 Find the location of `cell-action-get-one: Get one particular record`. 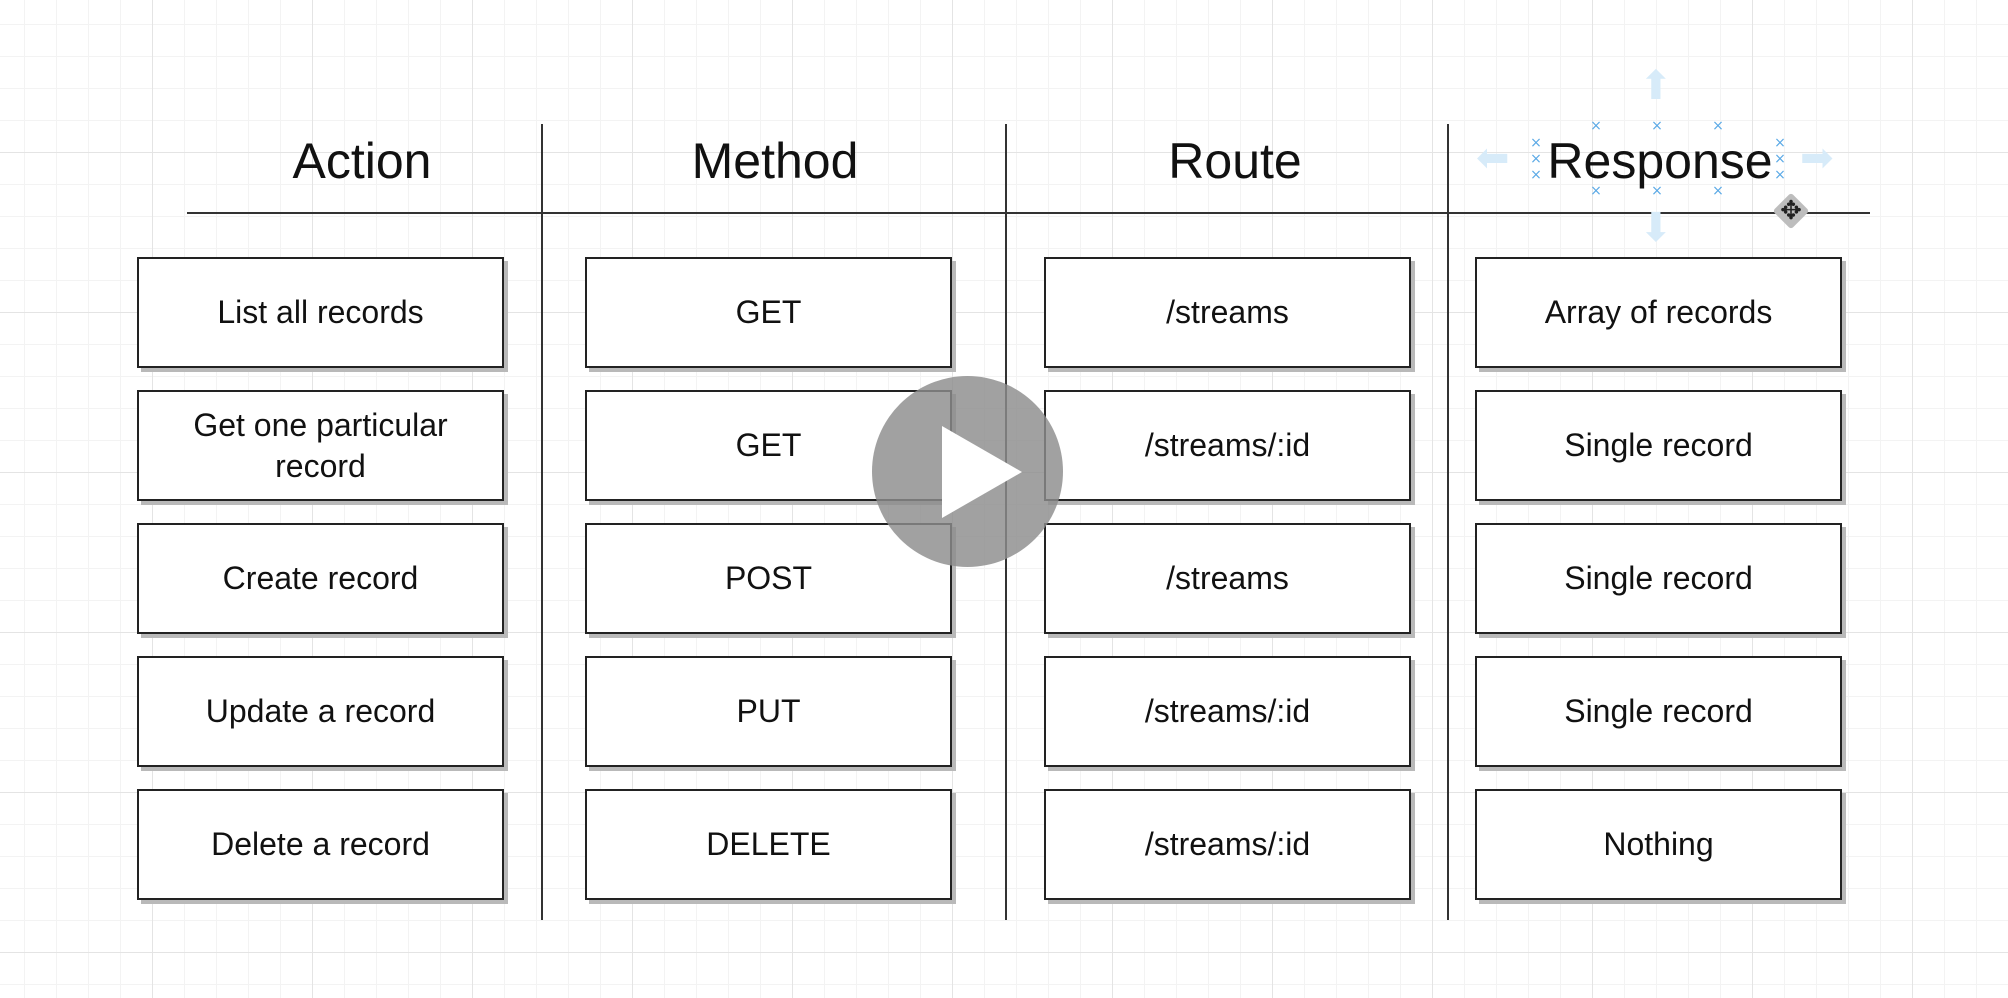

cell-action-get-one: Get one particular record is located at coordinates (320, 445).